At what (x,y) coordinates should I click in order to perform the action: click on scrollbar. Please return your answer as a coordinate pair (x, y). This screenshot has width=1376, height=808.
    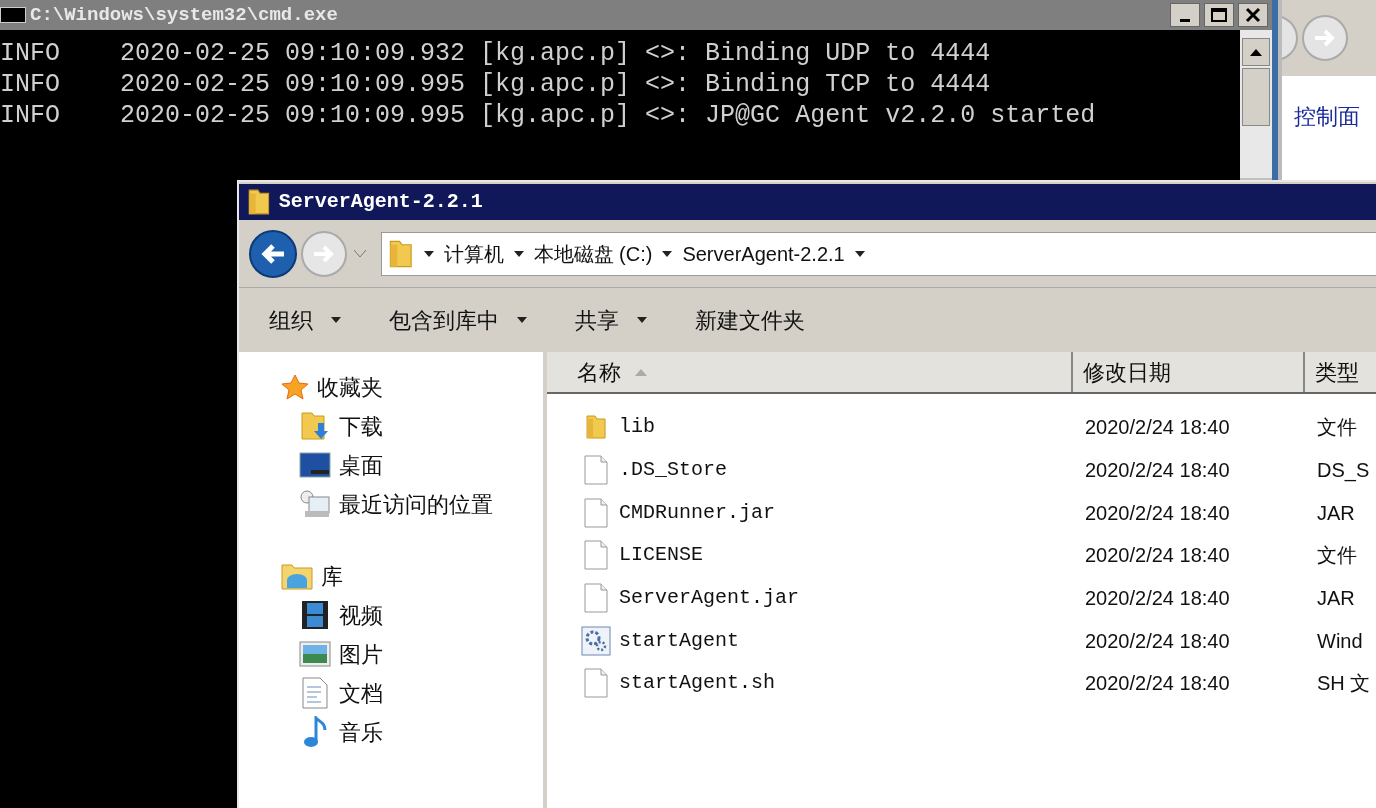
    Looking at the image, I should click on (1256, 104).